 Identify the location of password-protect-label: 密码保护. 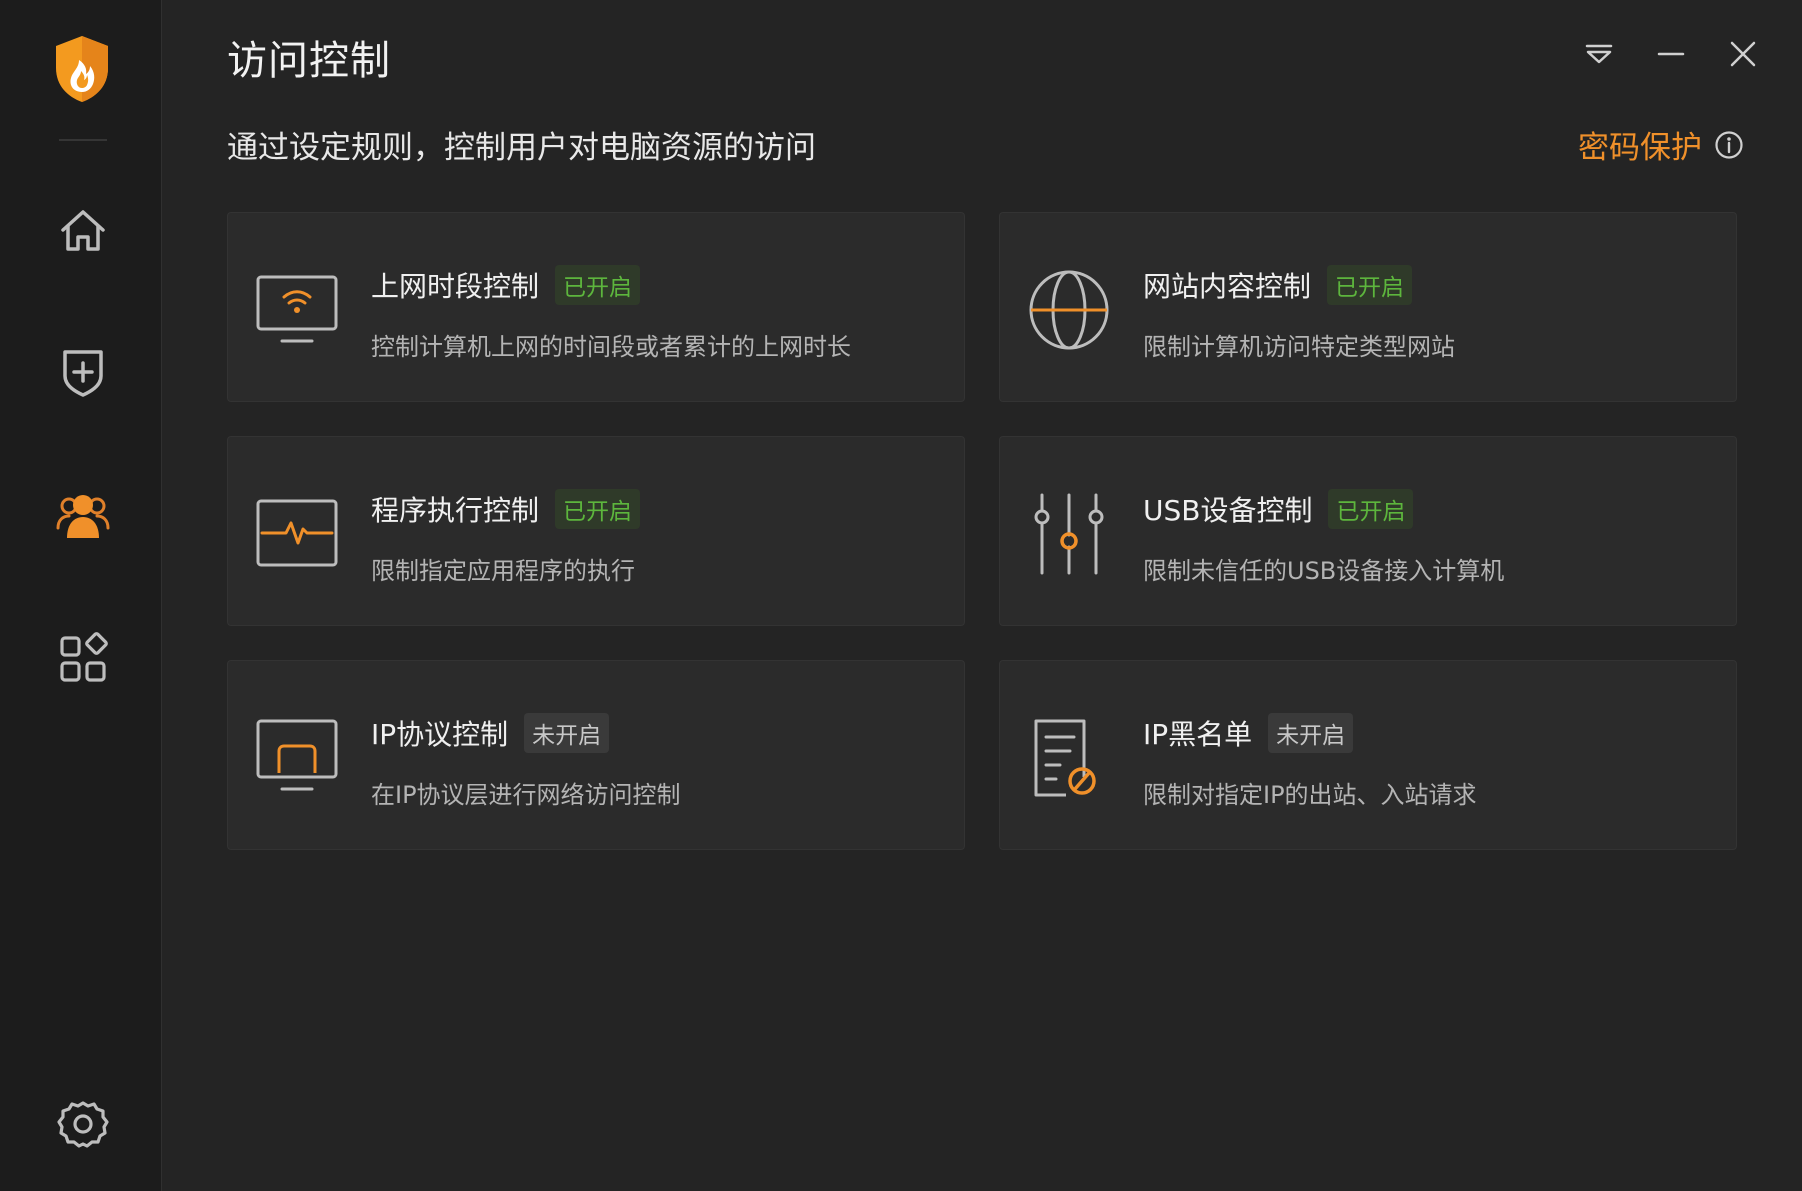
(1640, 148).